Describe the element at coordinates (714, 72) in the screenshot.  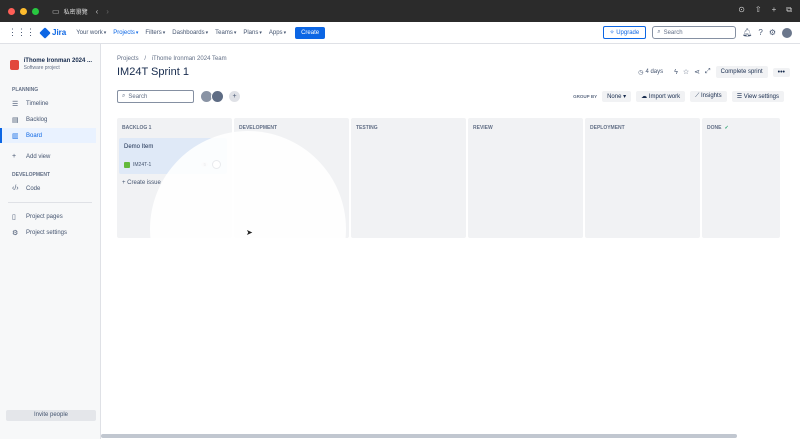
I see `sprint-actions: ◷ 4 days ϟ ☆ ⋖ ⤢ Complete sprint •••` at that location.